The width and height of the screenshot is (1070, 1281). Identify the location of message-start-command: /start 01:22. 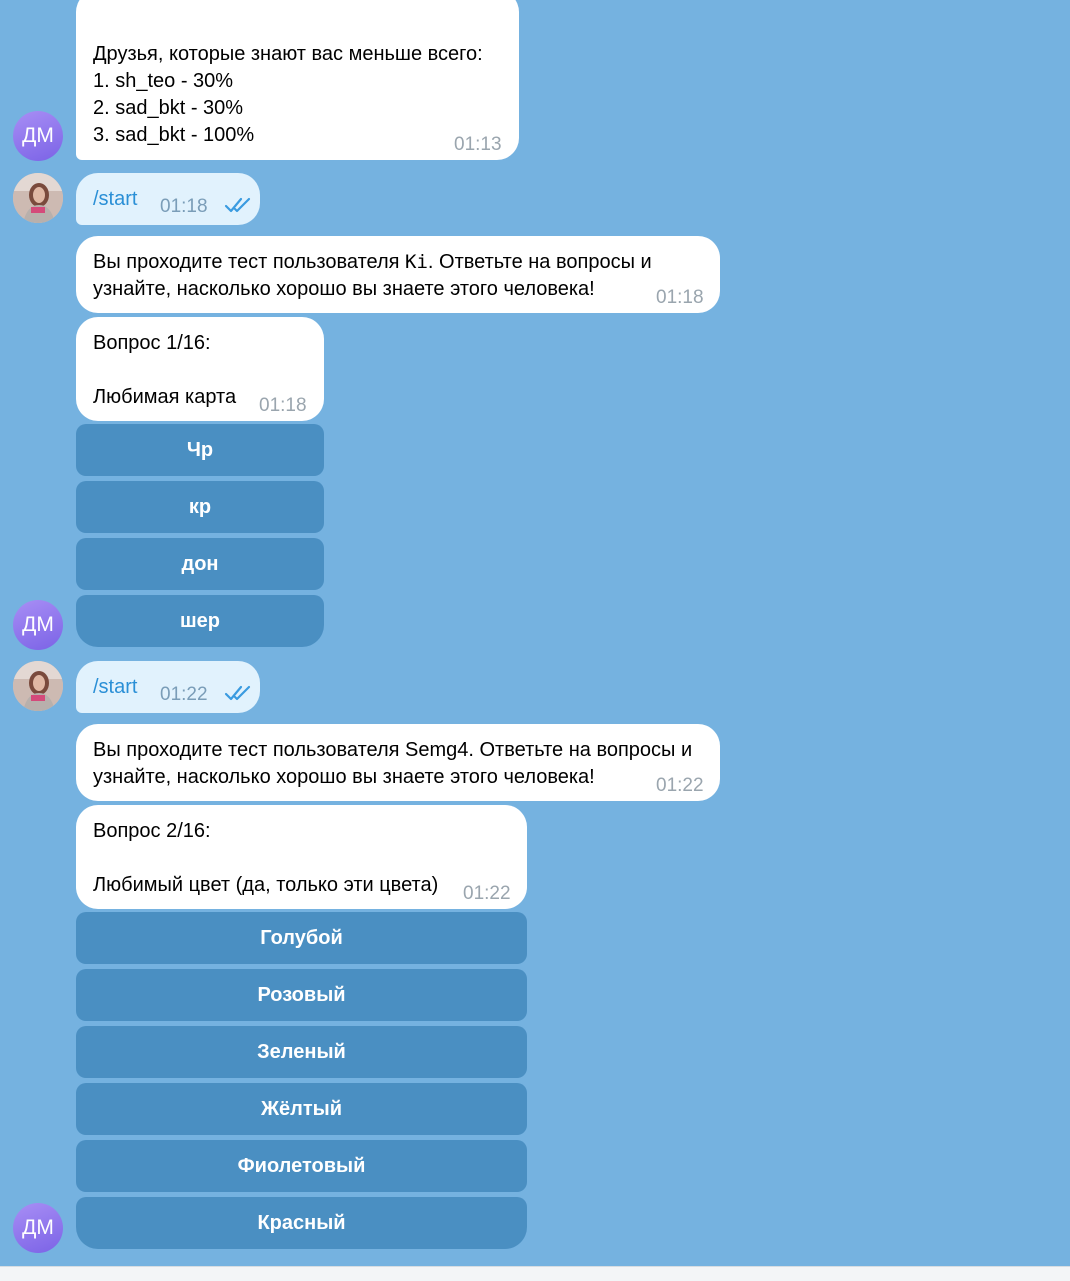
(168, 687).